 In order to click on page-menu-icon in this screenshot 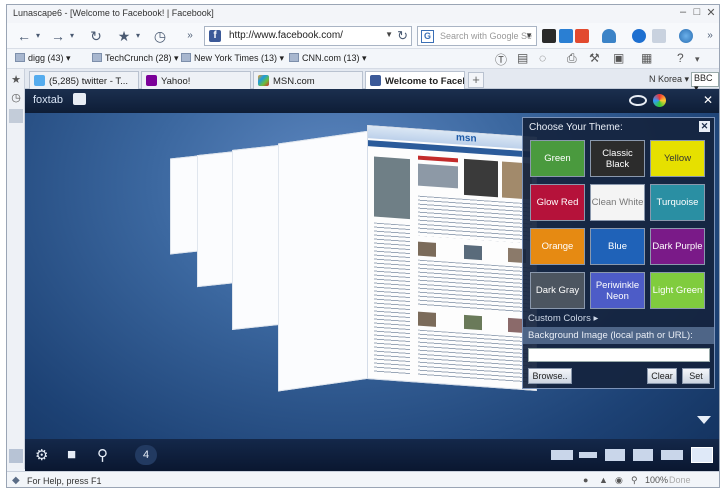, I will do `click(659, 36)`.